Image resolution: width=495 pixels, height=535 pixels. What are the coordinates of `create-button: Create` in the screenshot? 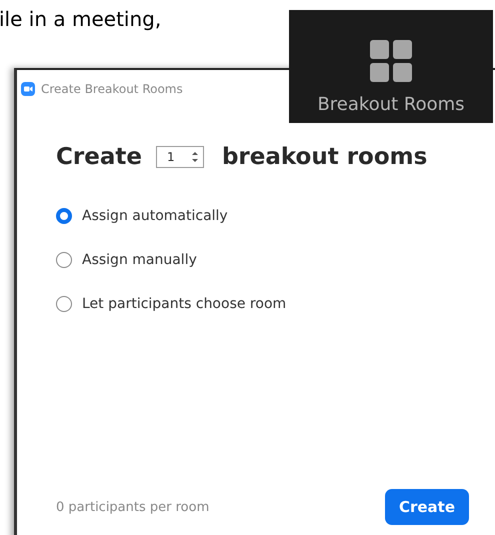 It's located at (426, 507).